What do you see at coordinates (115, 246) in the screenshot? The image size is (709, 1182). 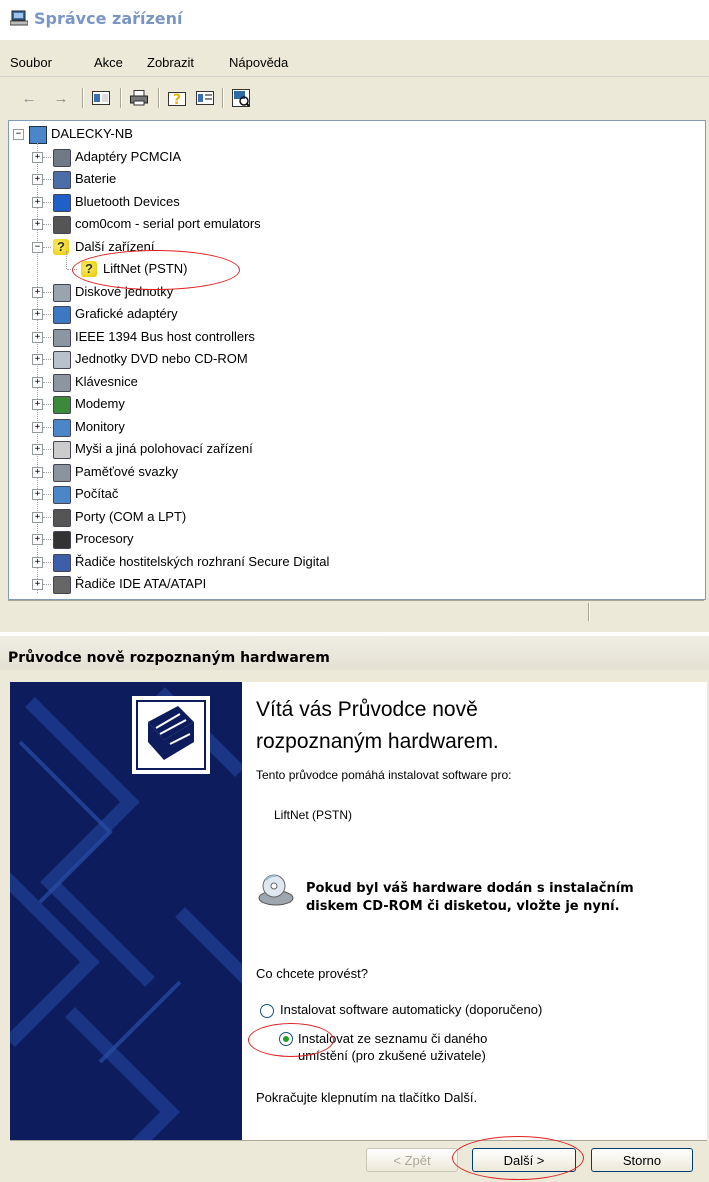 I see `tree-item-label: Další zařízení` at bounding box center [115, 246].